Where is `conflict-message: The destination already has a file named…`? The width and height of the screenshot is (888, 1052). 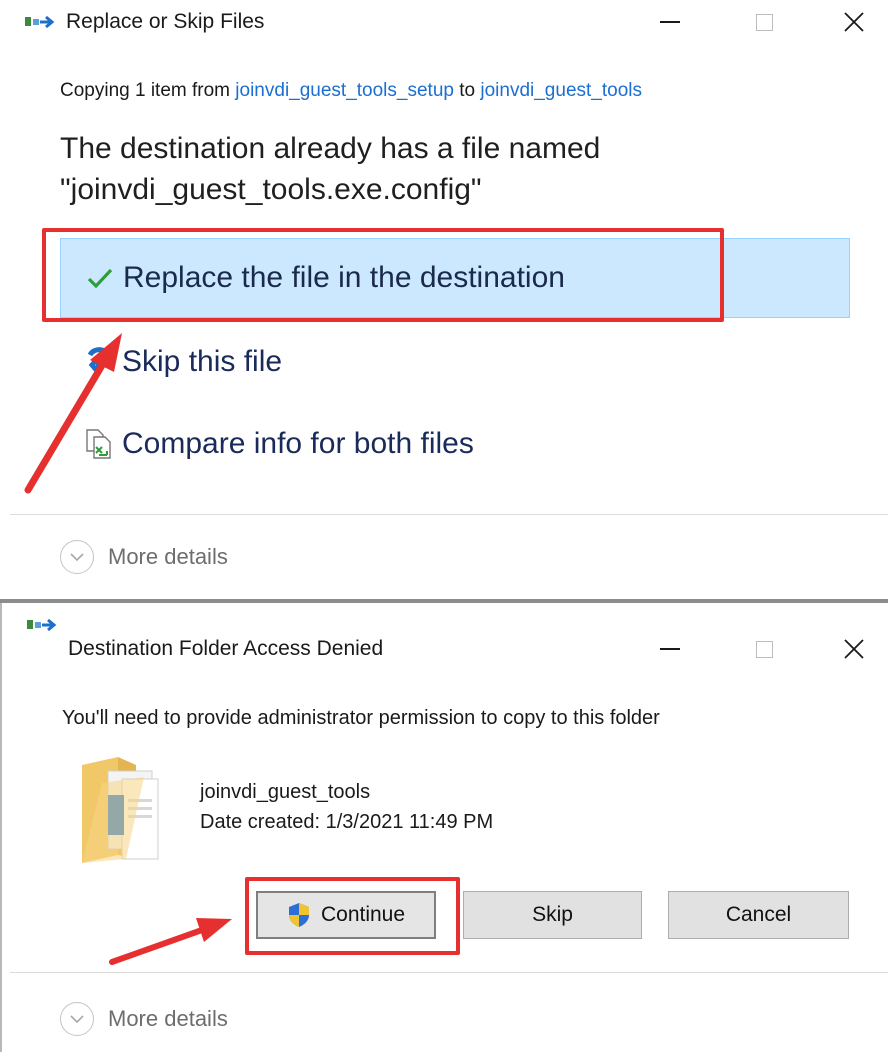 conflict-message: The destination already has a file named… is located at coordinates (450, 169).